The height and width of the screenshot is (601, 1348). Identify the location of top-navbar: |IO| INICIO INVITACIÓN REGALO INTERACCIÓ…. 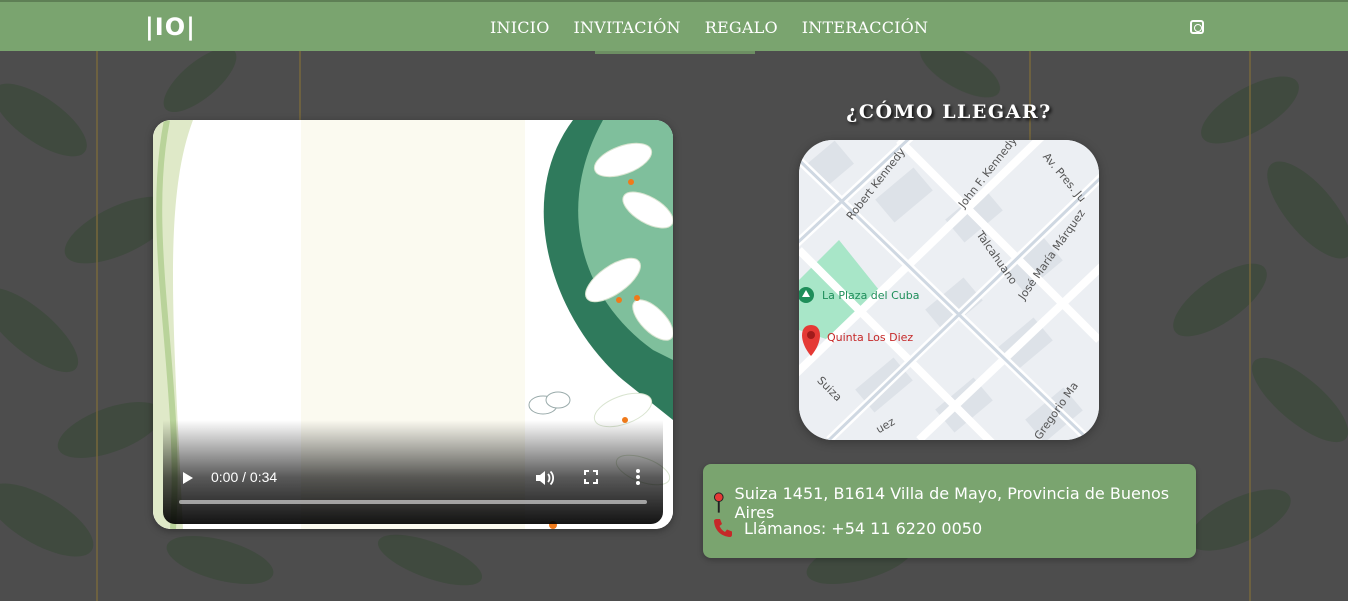
(674, 25).